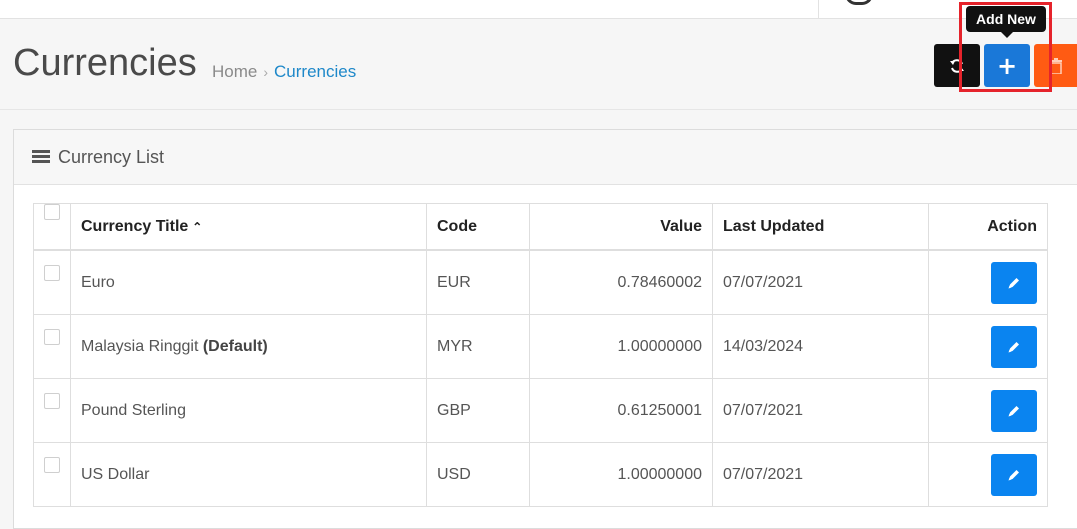 This screenshot has width=1077, height=529. I want to click on top-navbar, so click(538, 9).